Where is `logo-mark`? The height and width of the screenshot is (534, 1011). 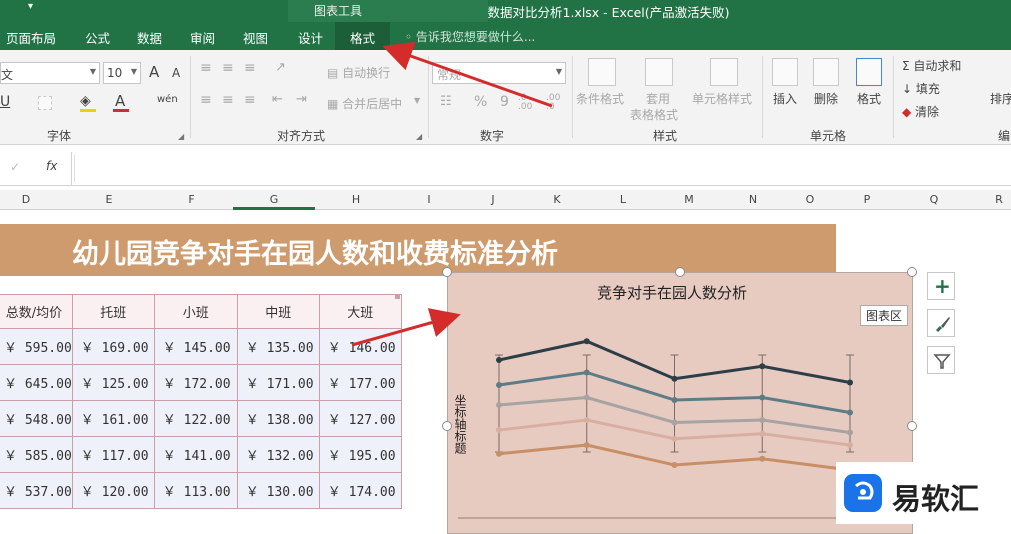 logo-mark is located at coordinates (864, 490).